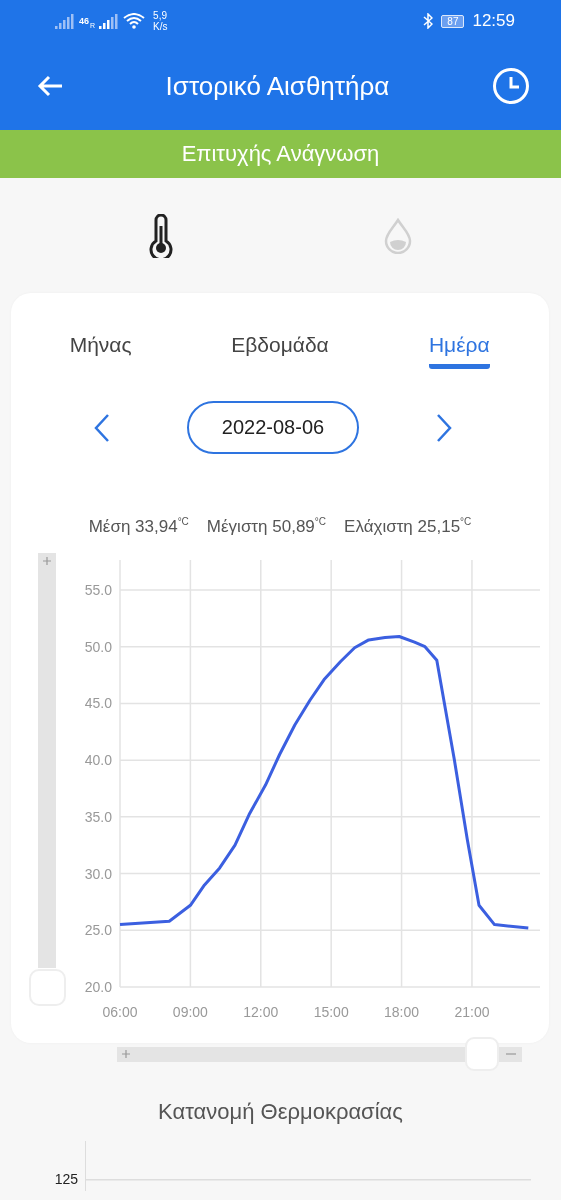 Image resolution: width=561 pixels, height=1200 pixels. Describe the element at coordinates (50, 86) in the screenshot. I see `back-arrow-icon` at that location.